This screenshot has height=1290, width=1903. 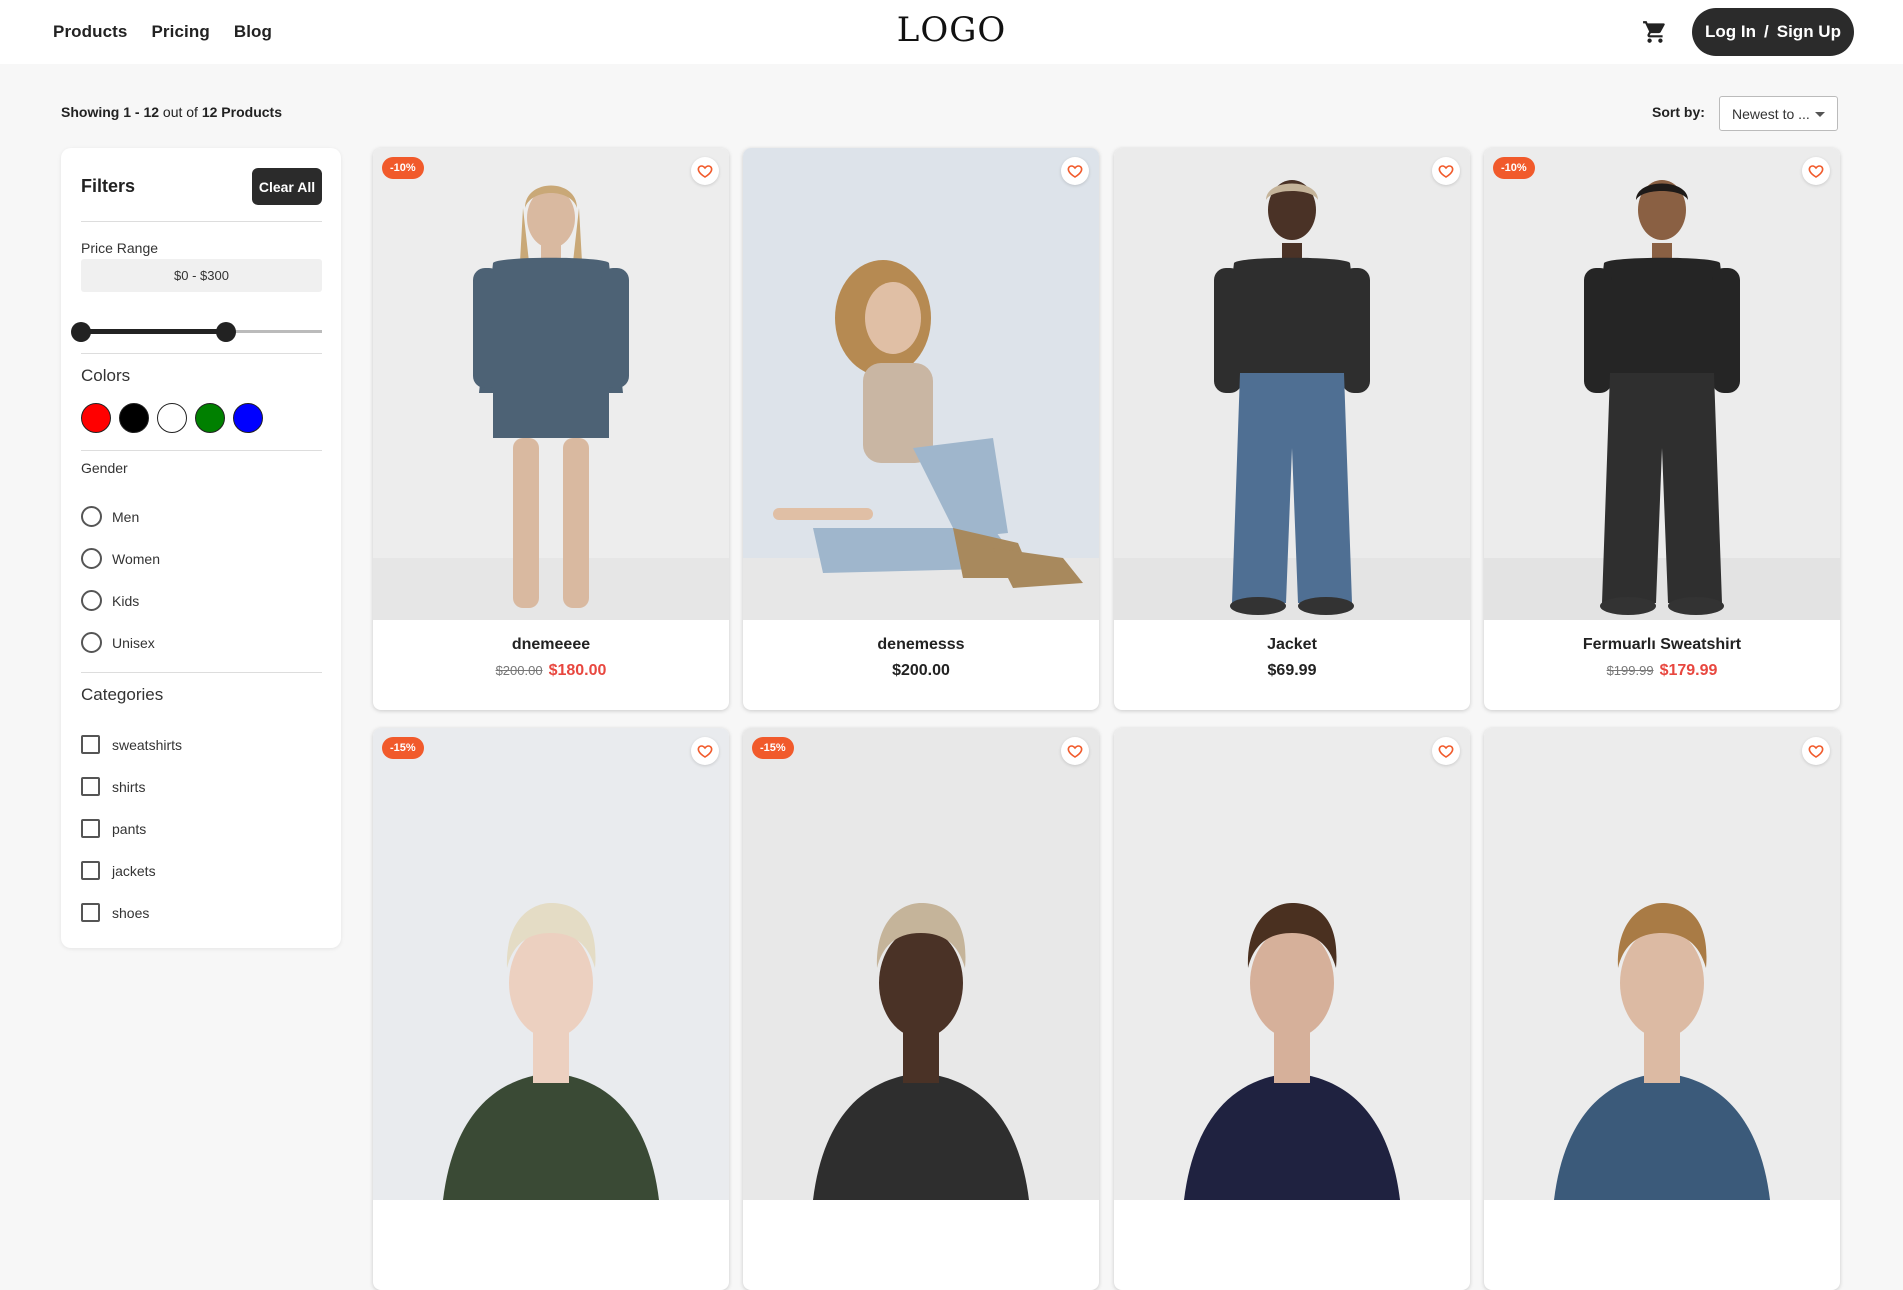 What do you see at coordinates (113, 828) in the screenshot?
I see `category-option-pants: pants` at bounding box center [113, 828].